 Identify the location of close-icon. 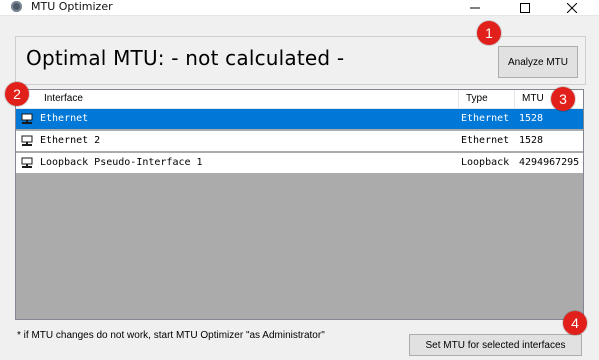
(572, 7).